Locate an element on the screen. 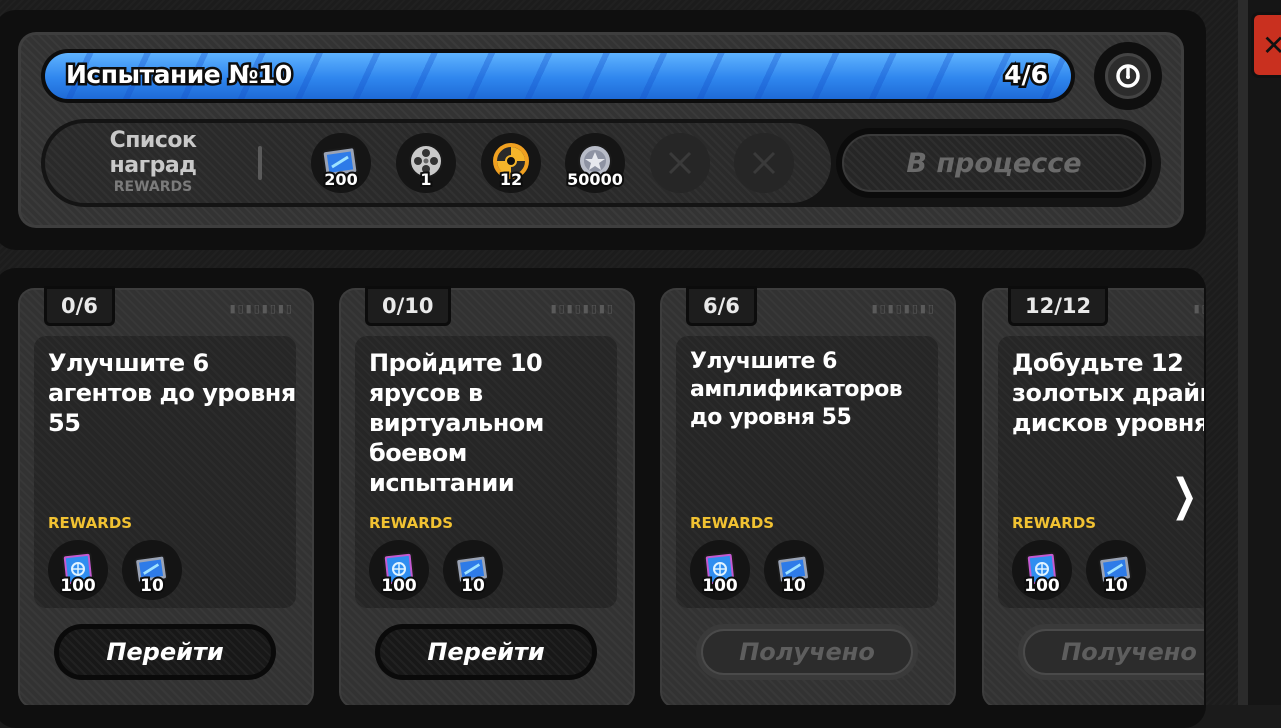 The image size is (1281, 728). close-button: ✕ is located at coordinates (1266, 45).